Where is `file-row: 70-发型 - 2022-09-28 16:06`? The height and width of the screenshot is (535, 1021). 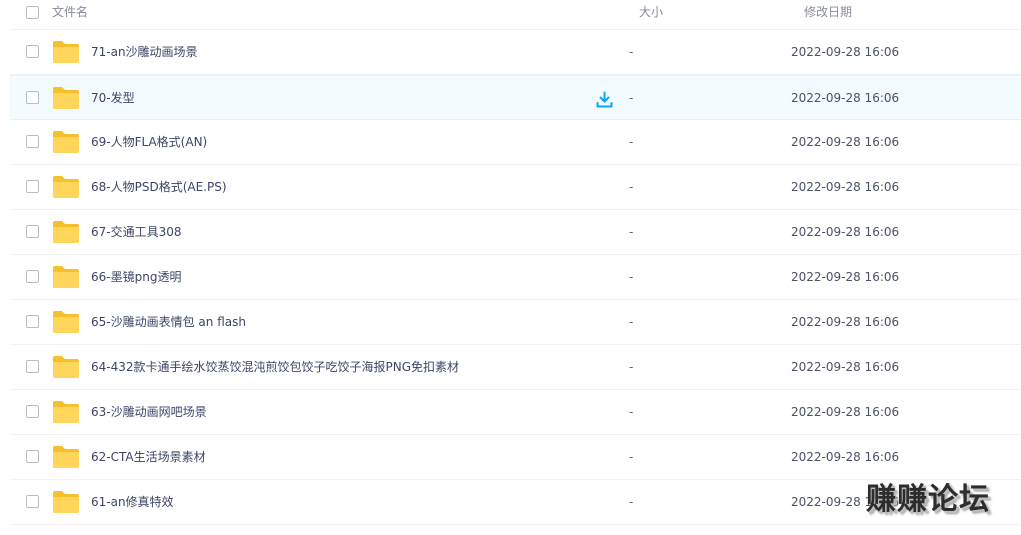
file-row: 70-发型 - 2022-09-28 16:06 is located at coordinates (515, 97).